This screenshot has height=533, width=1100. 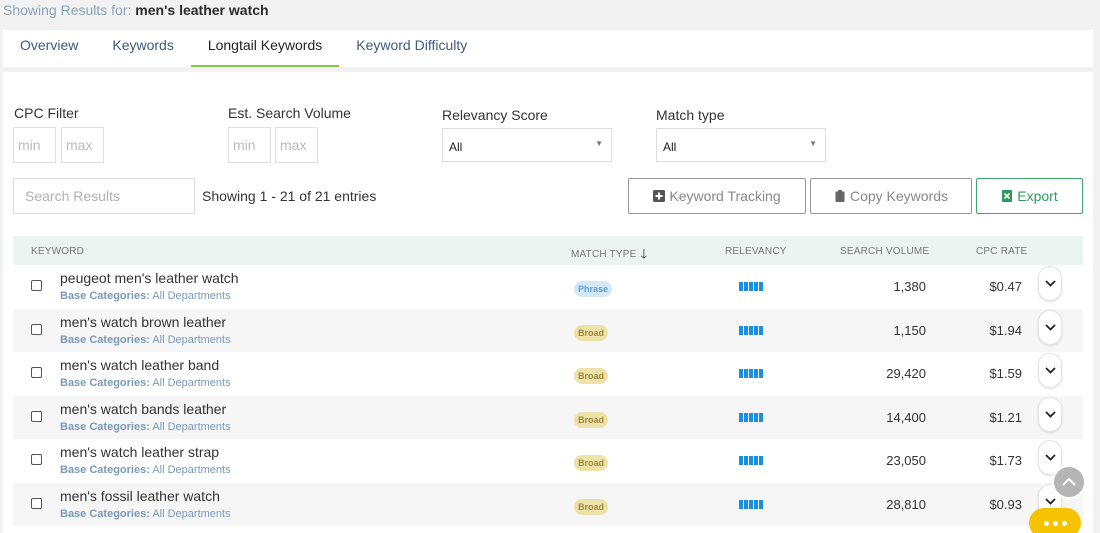 I want to click on relevancy-score-label: Relevancy Score, so click(x=495, y=115).